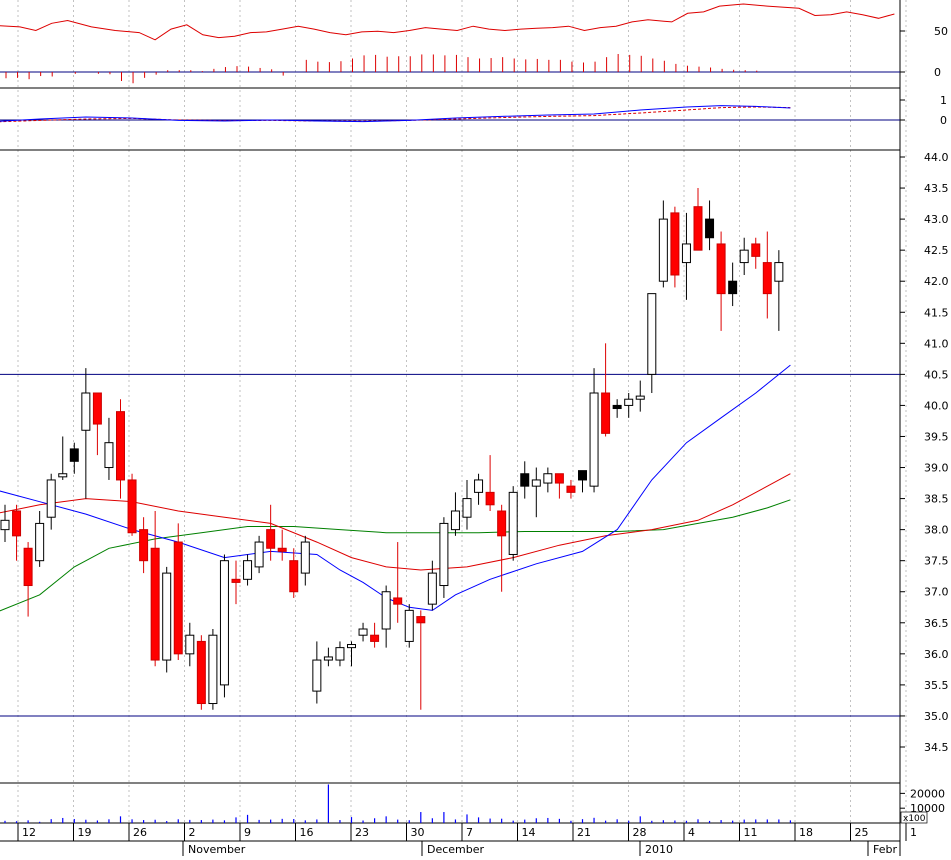 This screenshot has height=860, width=951. Describe the element at coordinates (418, 832) in the screenshot. I see `x-tick-label: 30` at that location.